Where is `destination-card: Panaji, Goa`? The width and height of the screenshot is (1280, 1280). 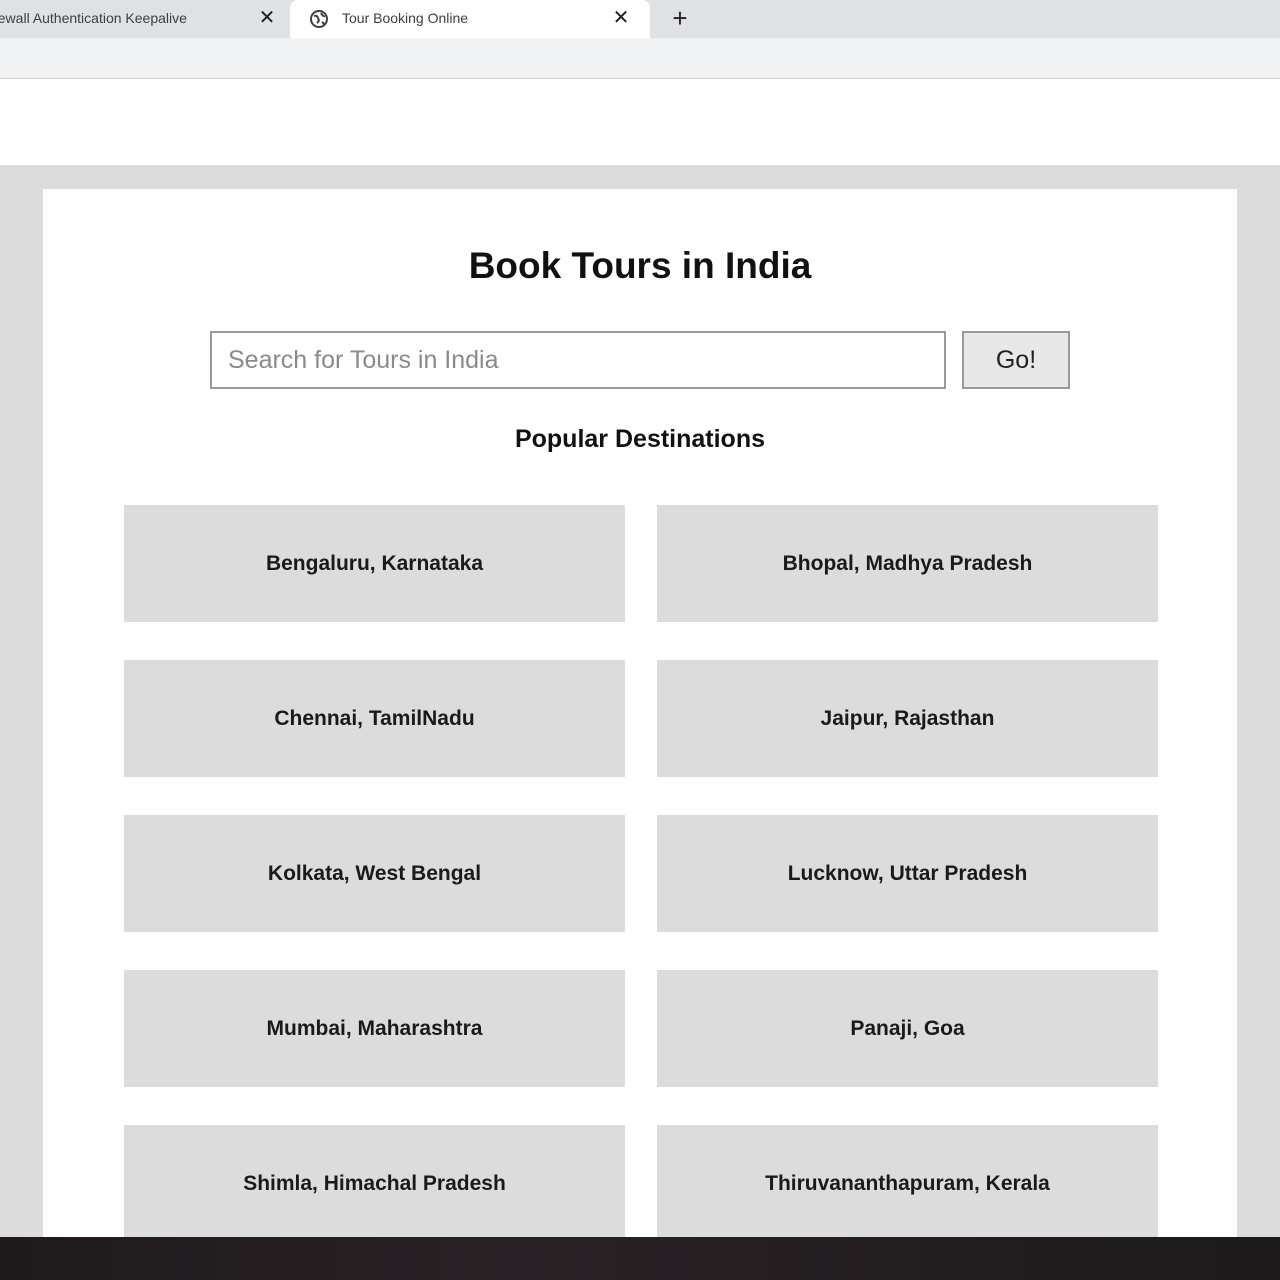 destination-card: Panaji, Goa is located at coordinates (907, 1028).